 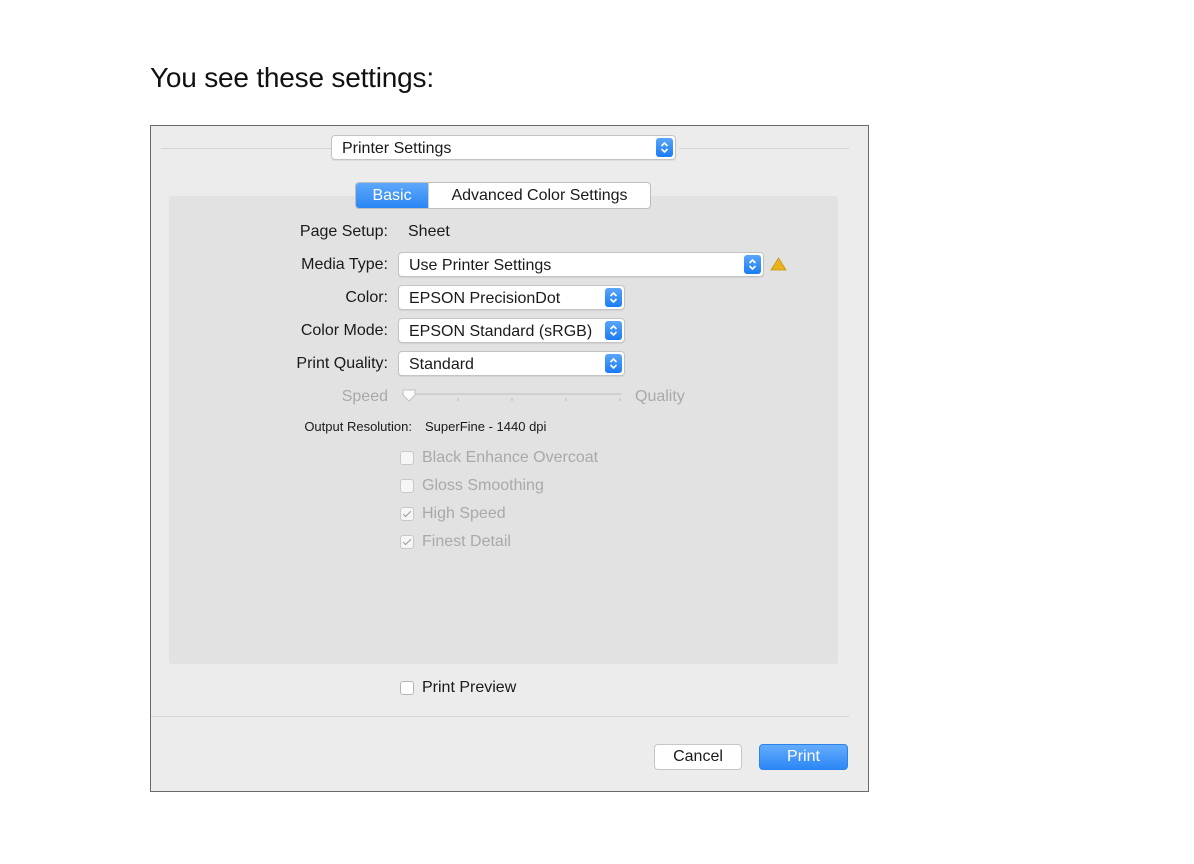 I want to click on gloss-smoothing-label: Gloss Smoothing, so click(x=483, y=485).